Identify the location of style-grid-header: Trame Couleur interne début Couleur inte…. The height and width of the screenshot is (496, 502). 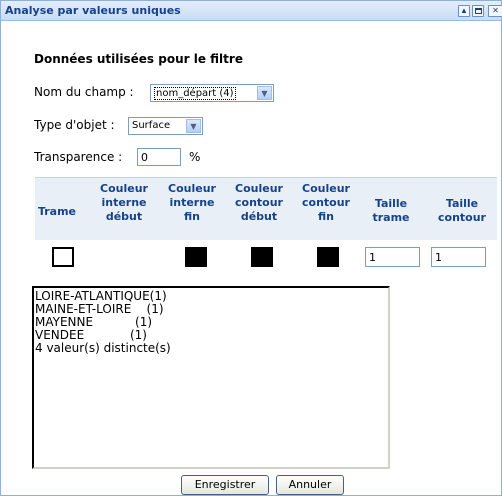
(266, 208).